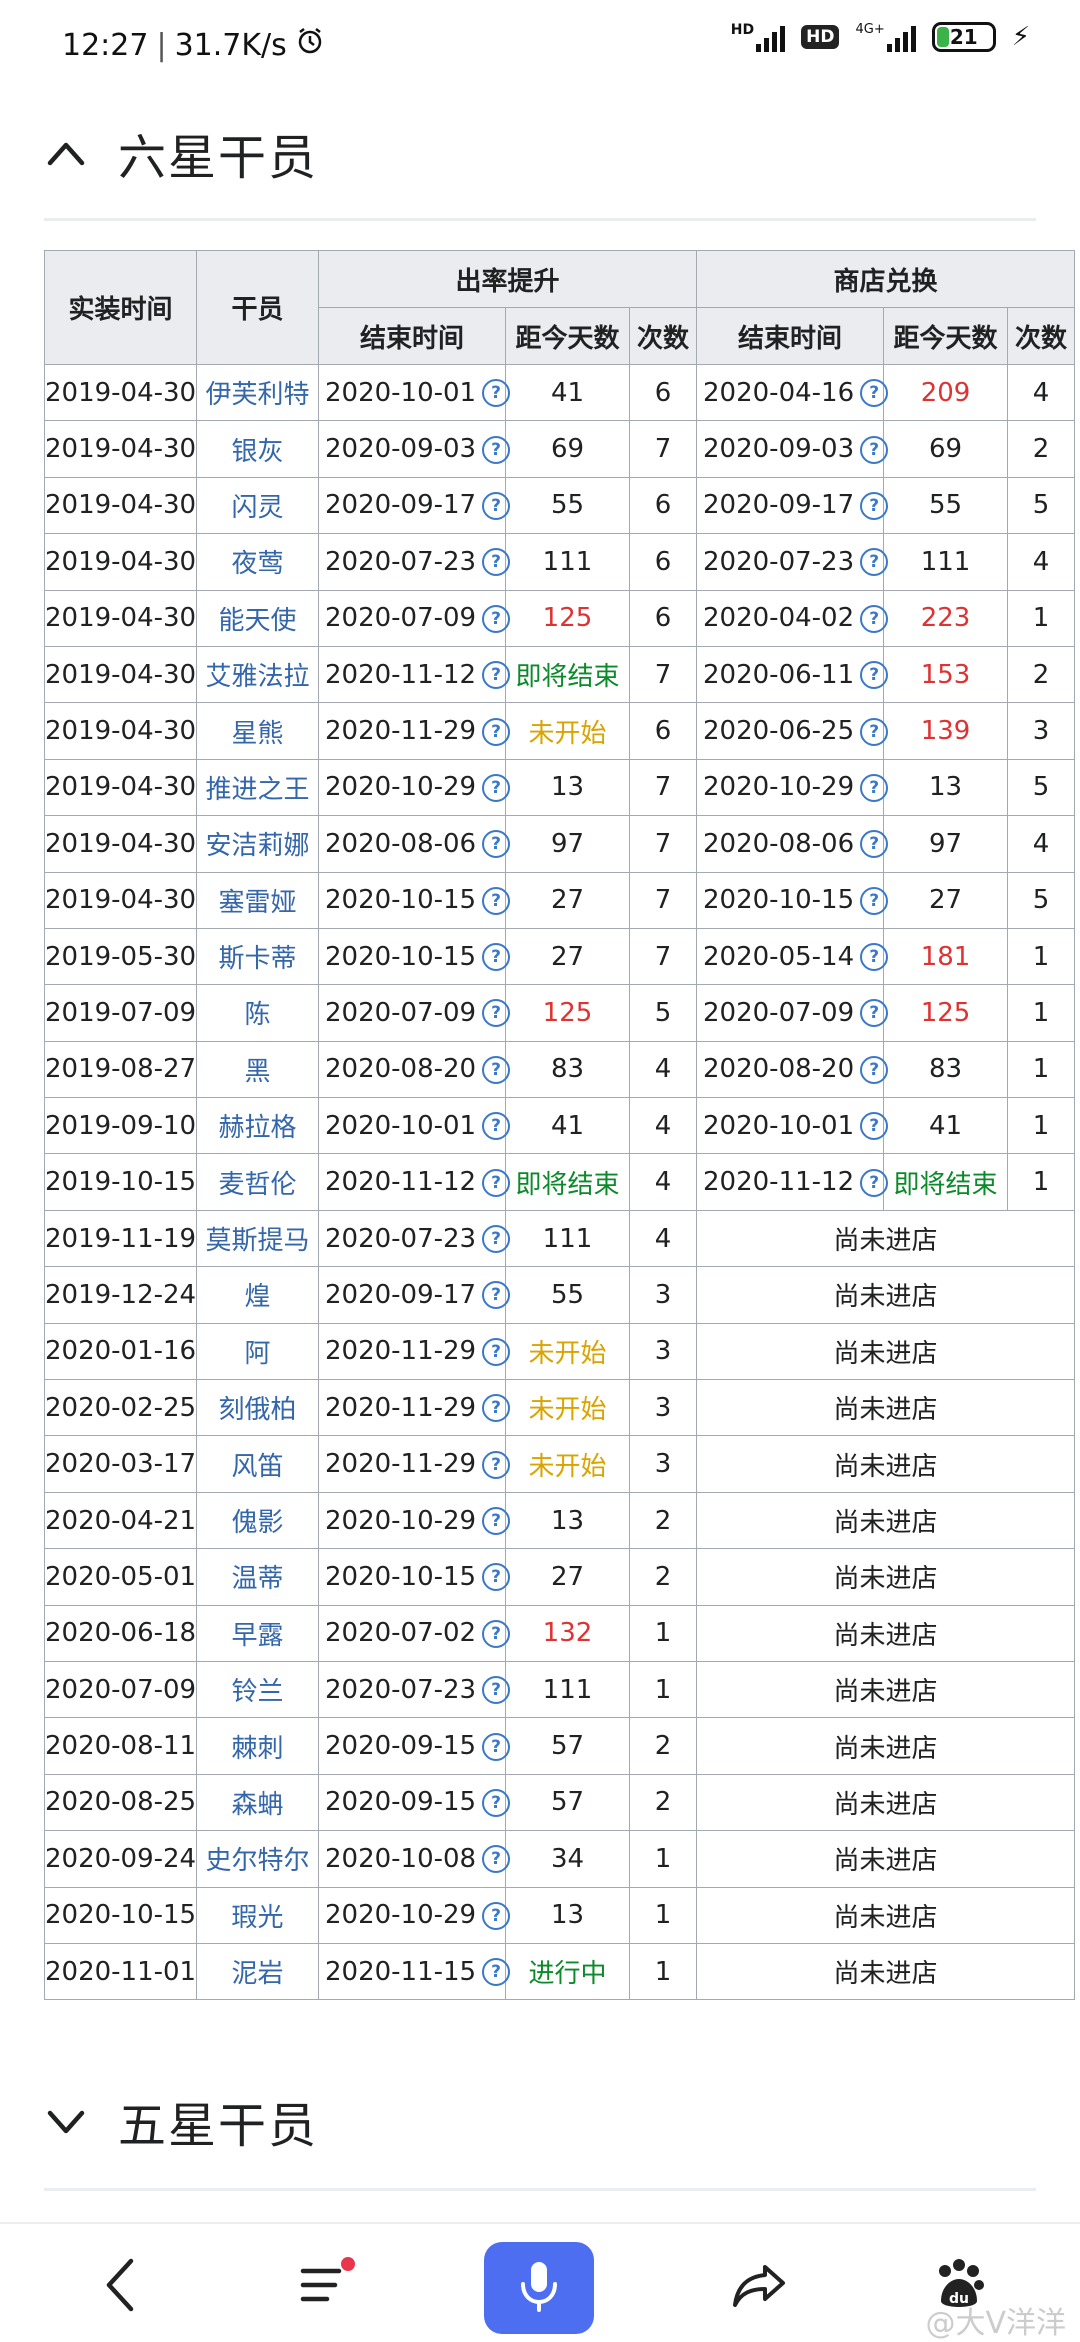 This screenshot has width=1080, height=2342. What do you see at coordinates (66, 2121) in the screenshot?
I see `chevron-down-icon` at bounding box center [66, 2121].